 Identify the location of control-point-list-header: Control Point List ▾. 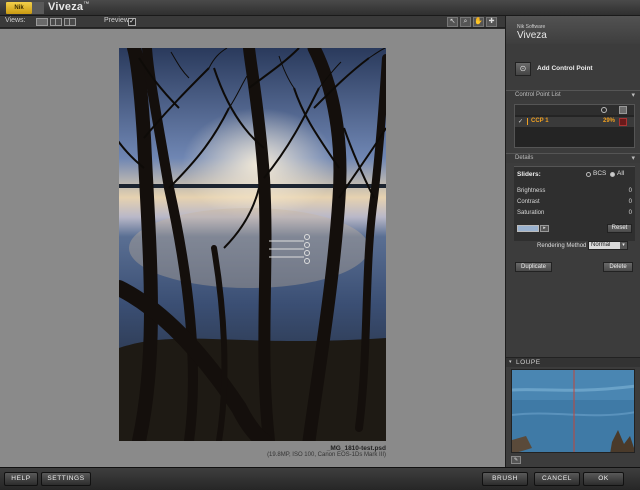
(573, 95).